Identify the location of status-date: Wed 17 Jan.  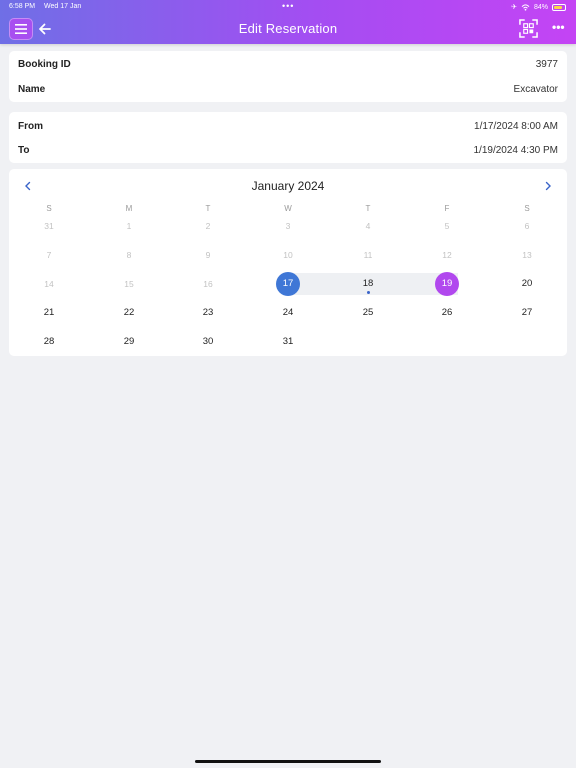
(63, 6).